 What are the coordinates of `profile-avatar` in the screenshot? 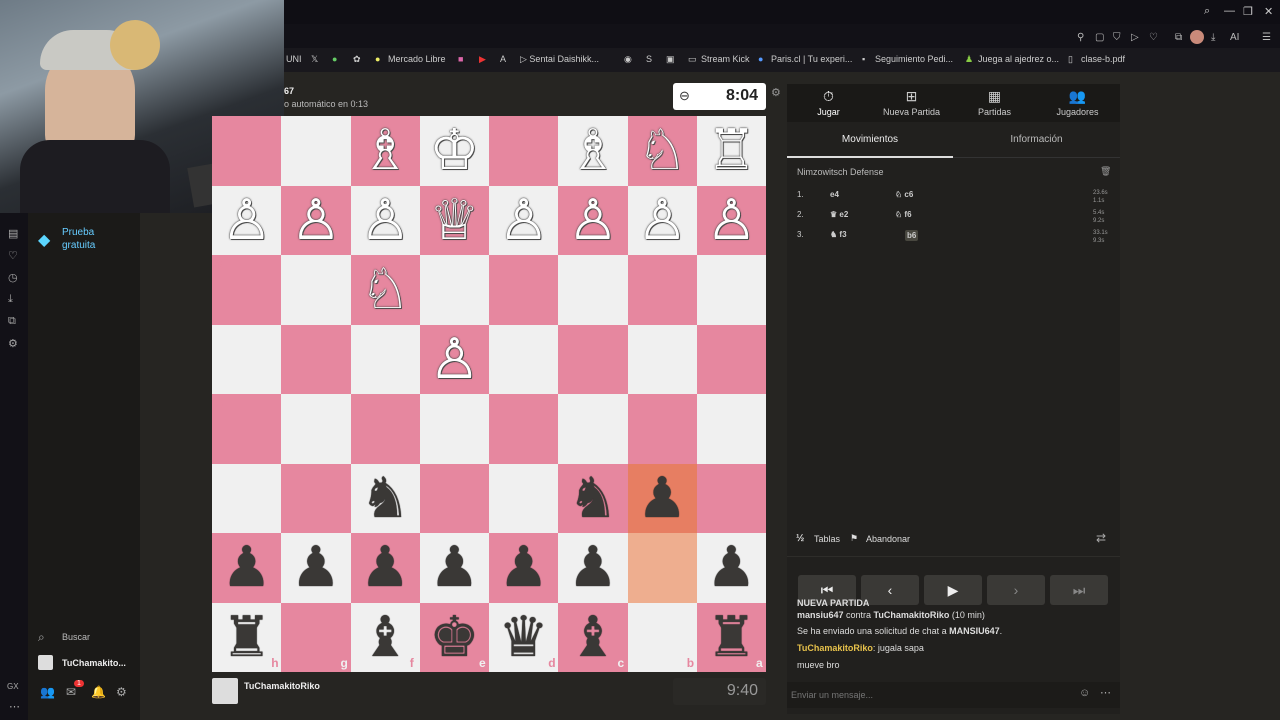 It's located at (1197, 37).